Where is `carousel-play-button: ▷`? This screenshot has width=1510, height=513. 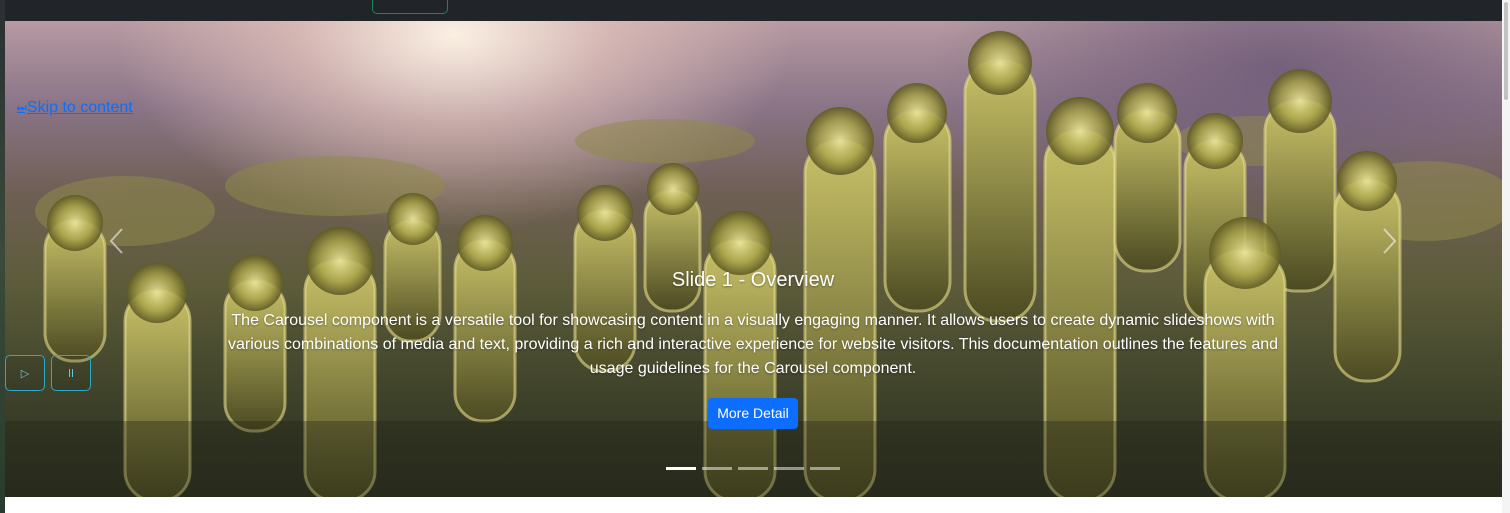 carousel-play-button: ▷ is located at coordinates (25, 373).